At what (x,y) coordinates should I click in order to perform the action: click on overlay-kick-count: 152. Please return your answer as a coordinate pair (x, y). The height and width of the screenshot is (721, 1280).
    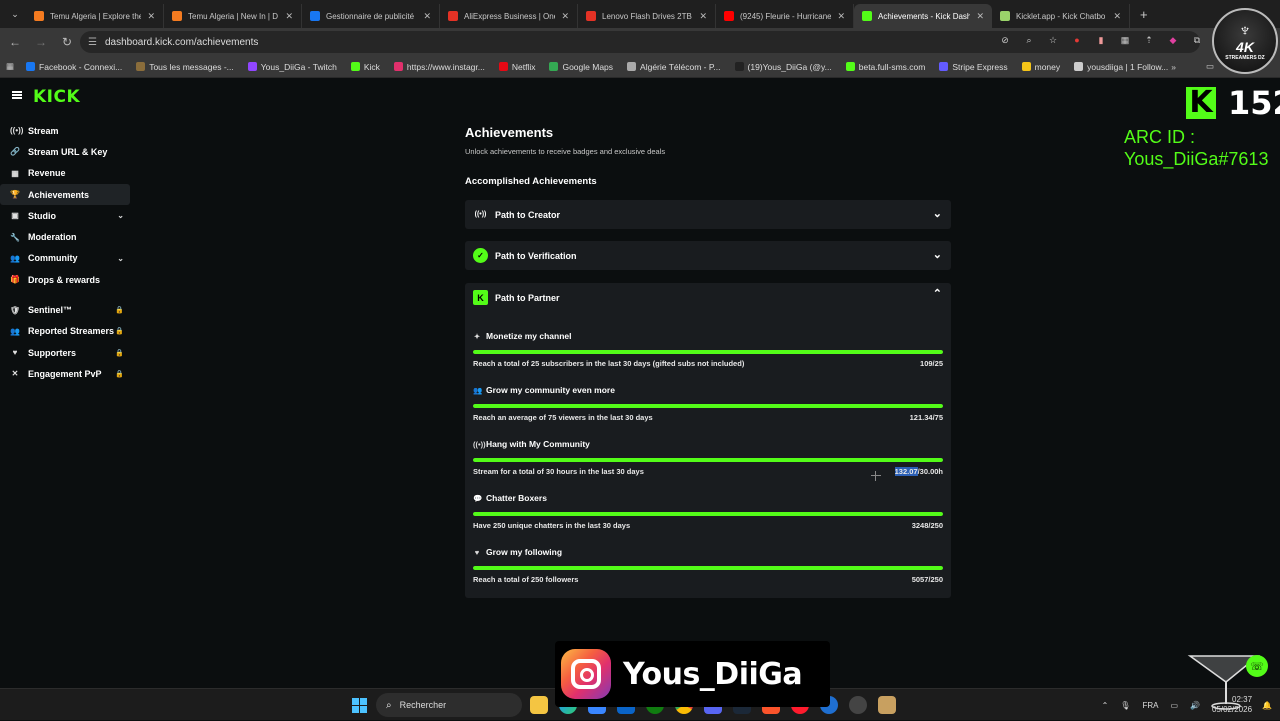
    Looking at the image, I should click on (1254, 103).